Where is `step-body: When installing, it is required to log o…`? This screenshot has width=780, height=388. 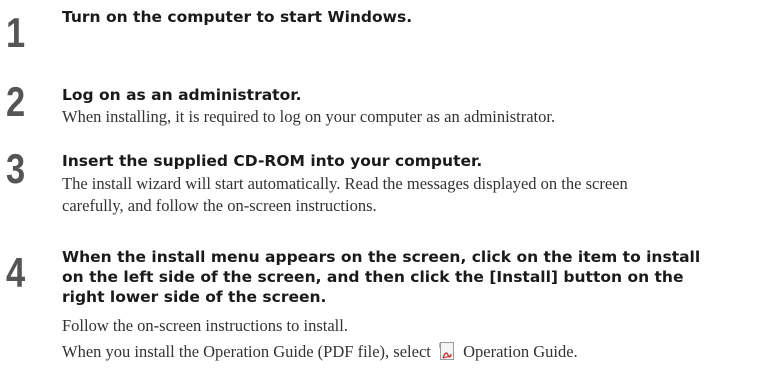 step-body: When installing, it is required to log o… is located at coordinates (309, 116).